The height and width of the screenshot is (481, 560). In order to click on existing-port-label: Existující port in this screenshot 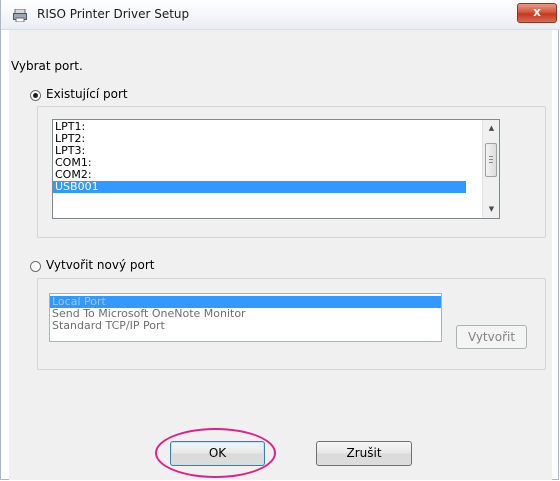, I will do `click(87, 94)`.